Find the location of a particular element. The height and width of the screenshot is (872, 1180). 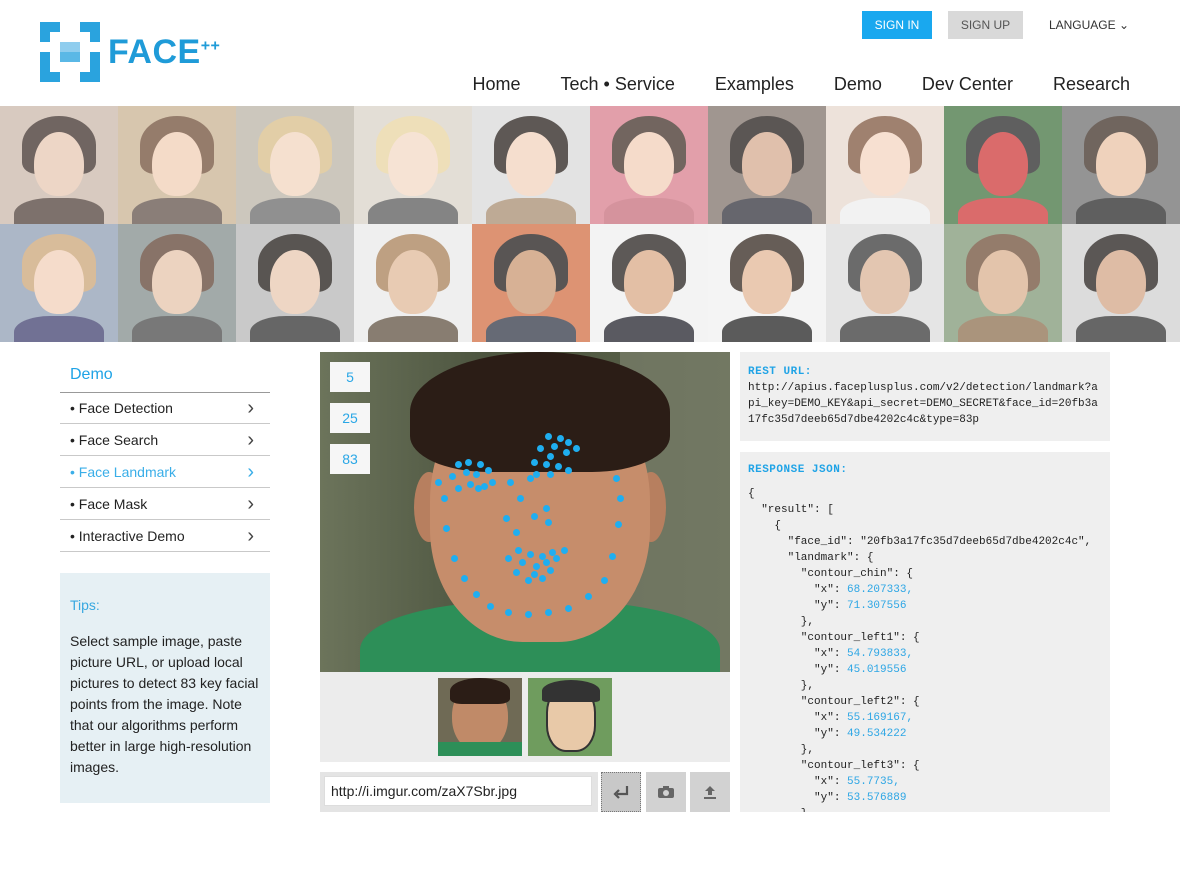

brand-name: FACE++ is located at coordinates (164, 51).